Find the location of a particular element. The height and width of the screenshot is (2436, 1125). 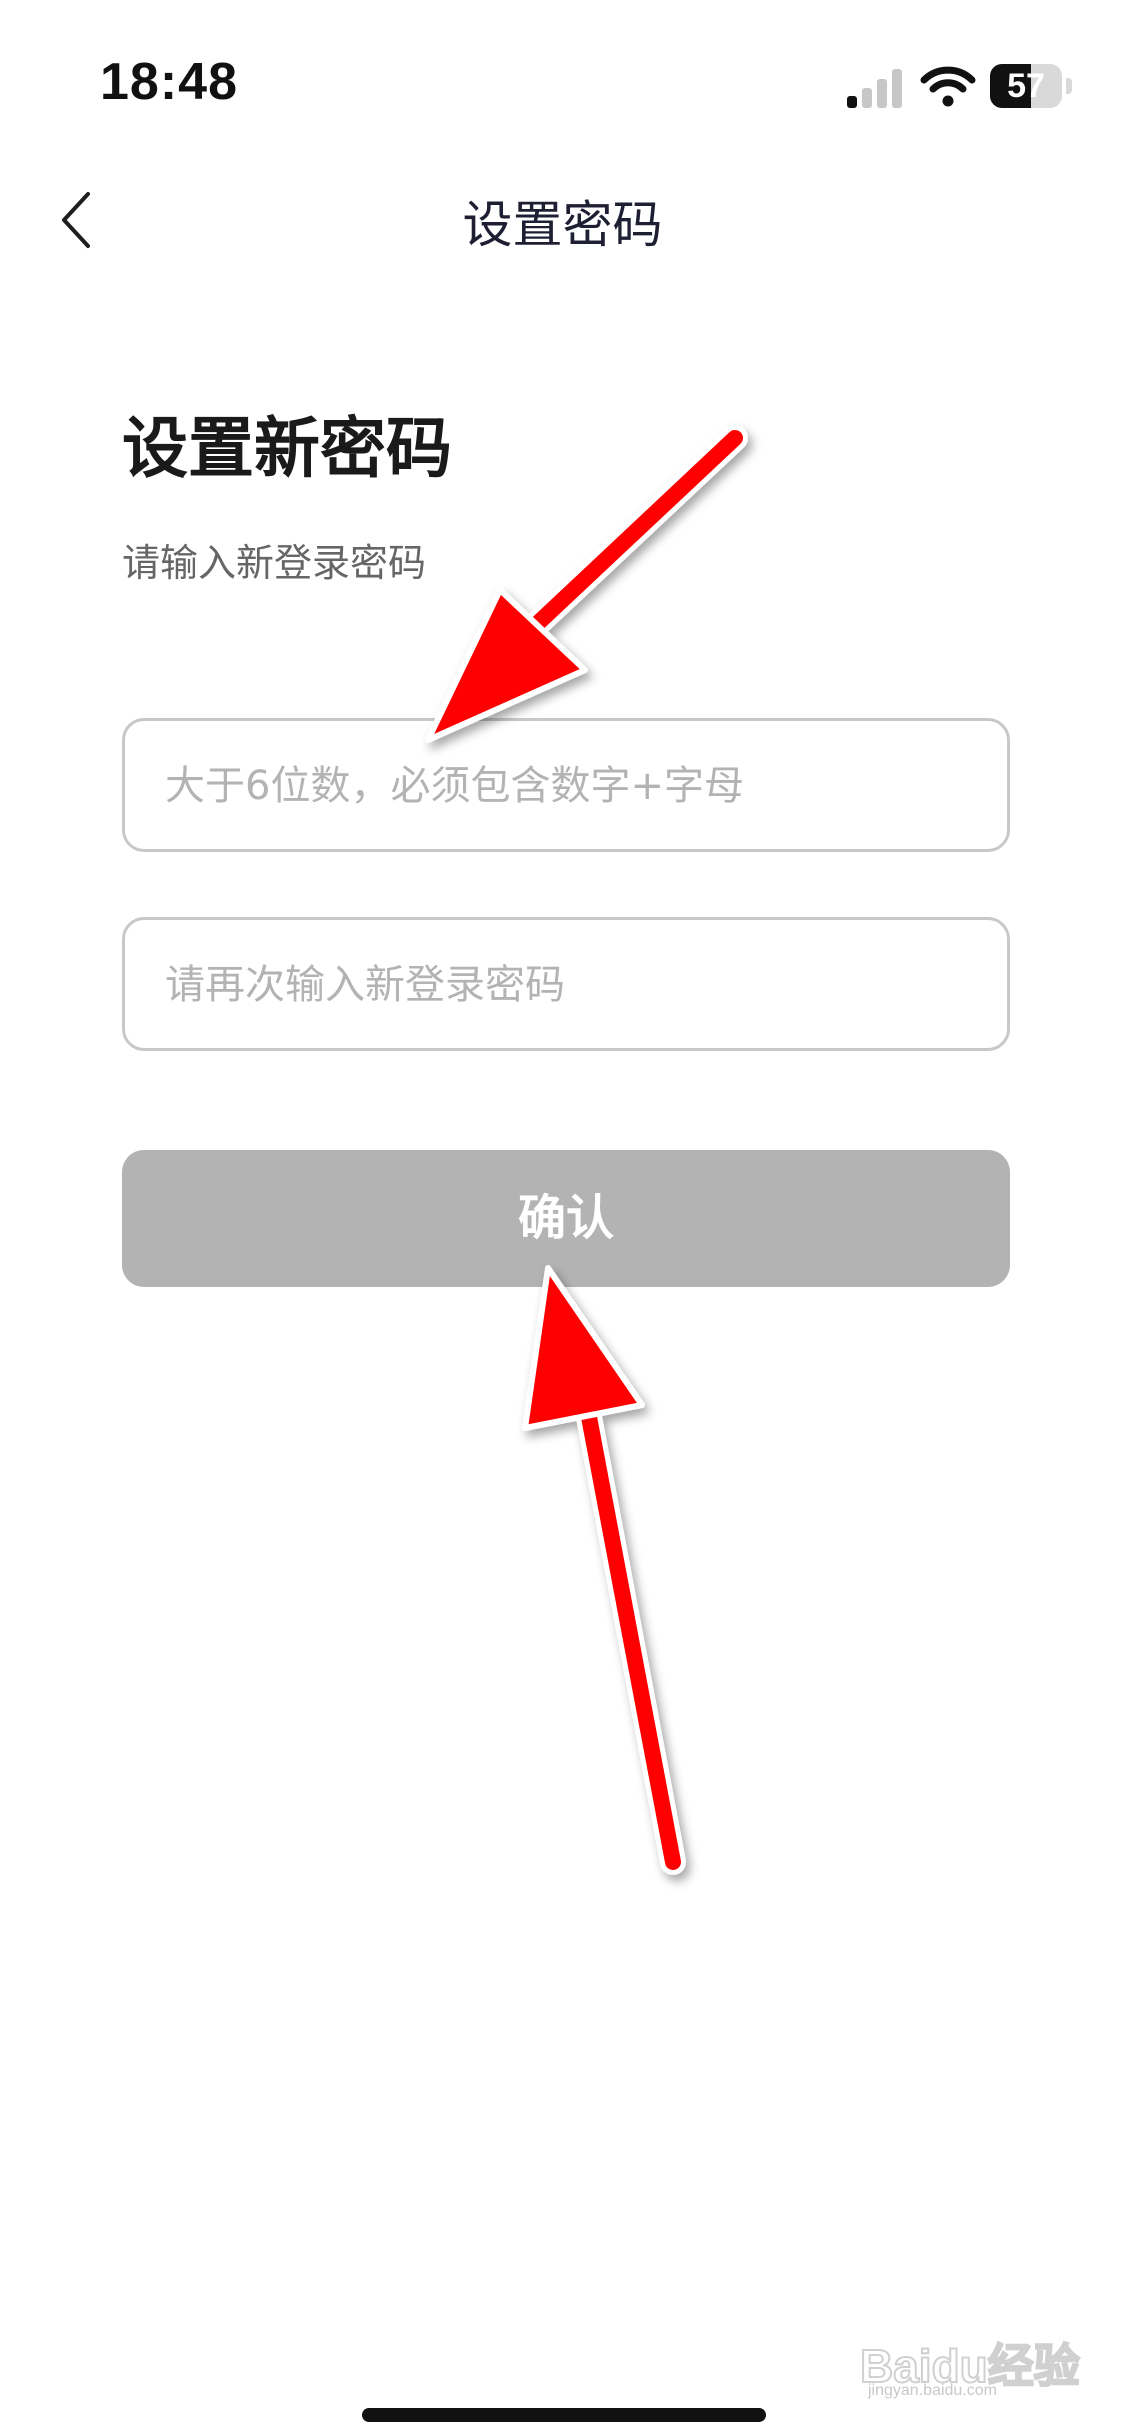

new-password-field is located at coordinates (566, 785).